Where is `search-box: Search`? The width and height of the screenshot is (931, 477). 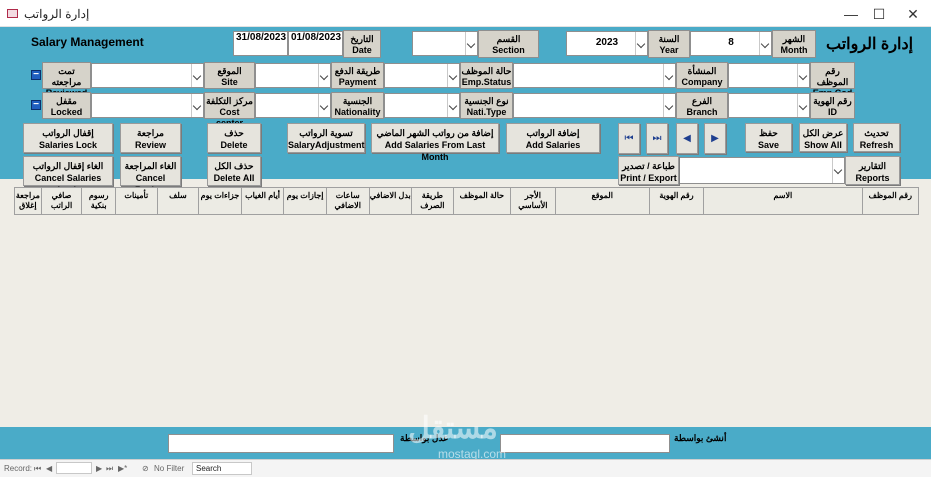
search-box: Search is located at coordinates (222, 468).